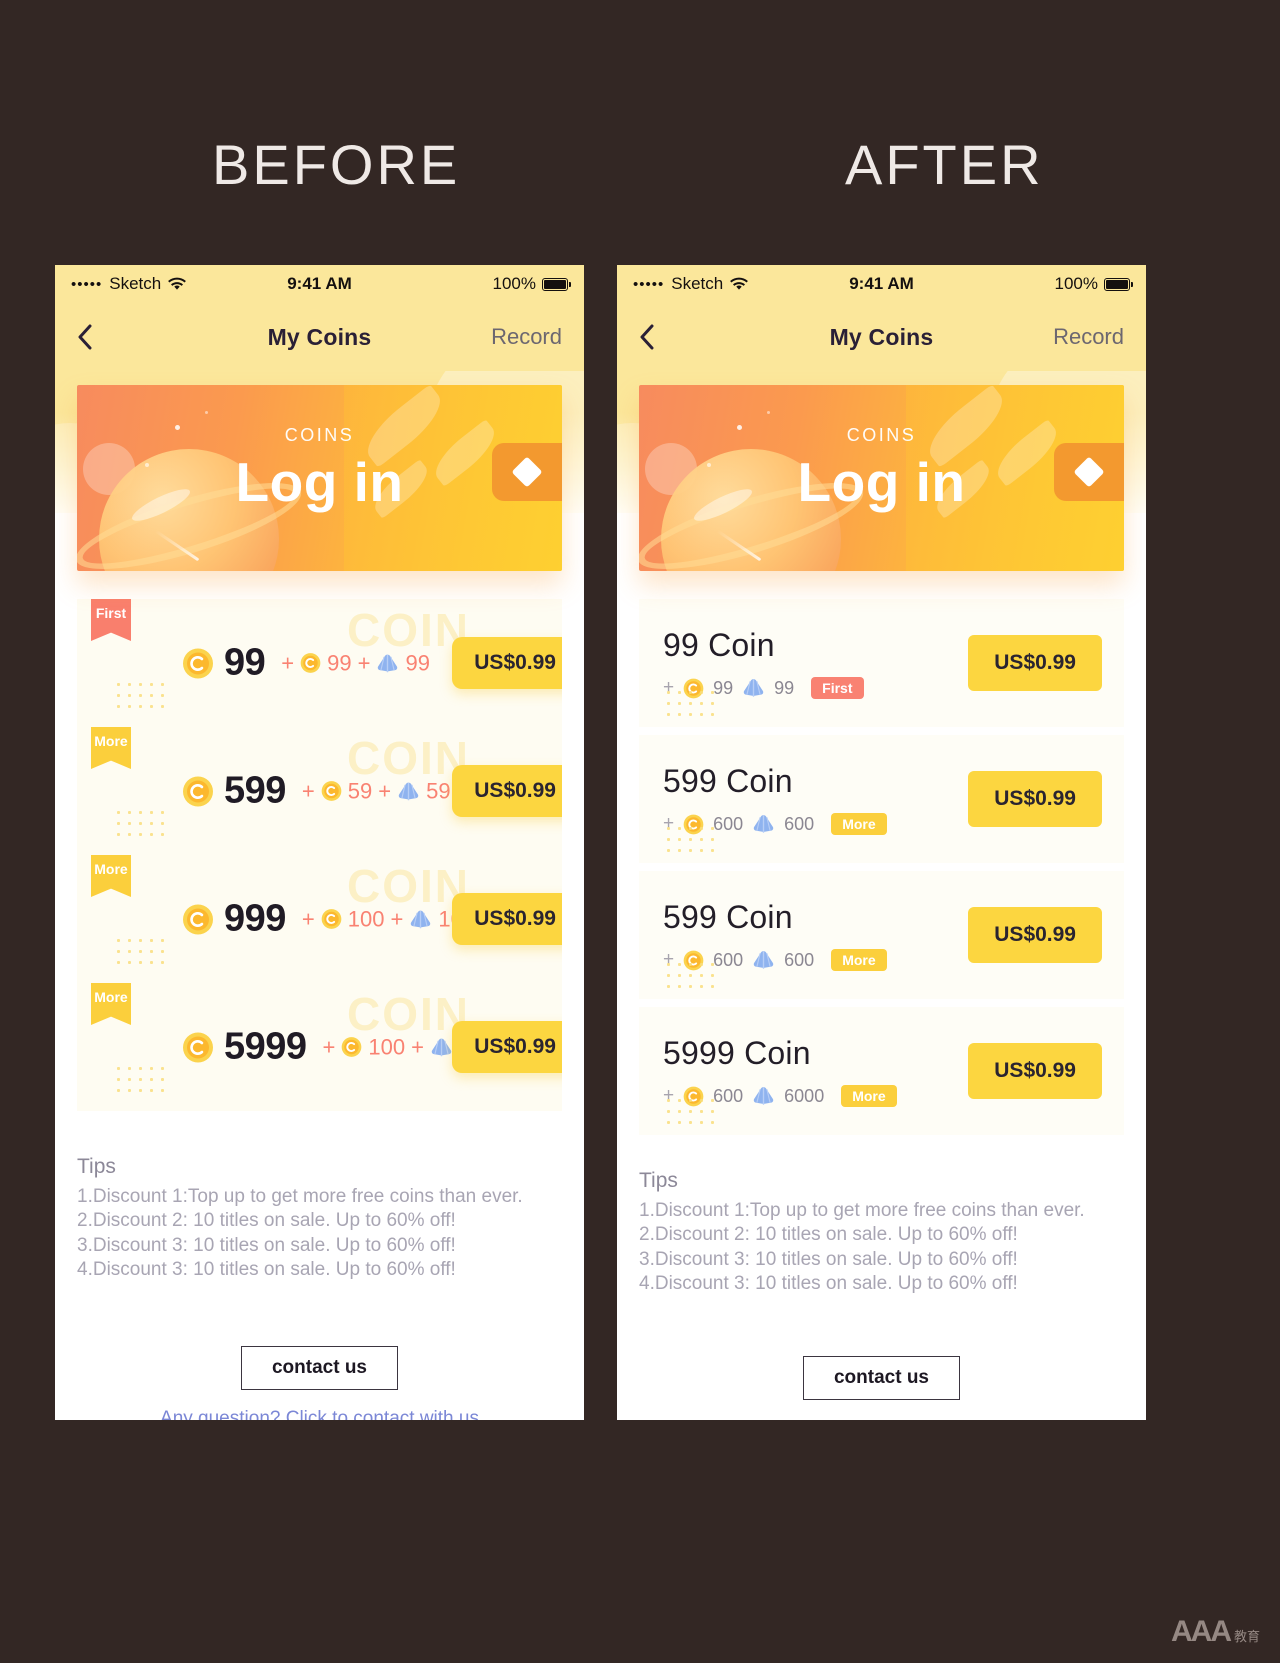 Image resolution: width=1280 pixels, height=1663 pixels. I want to click on bonus-shell-value: 600, so click(799, 823).